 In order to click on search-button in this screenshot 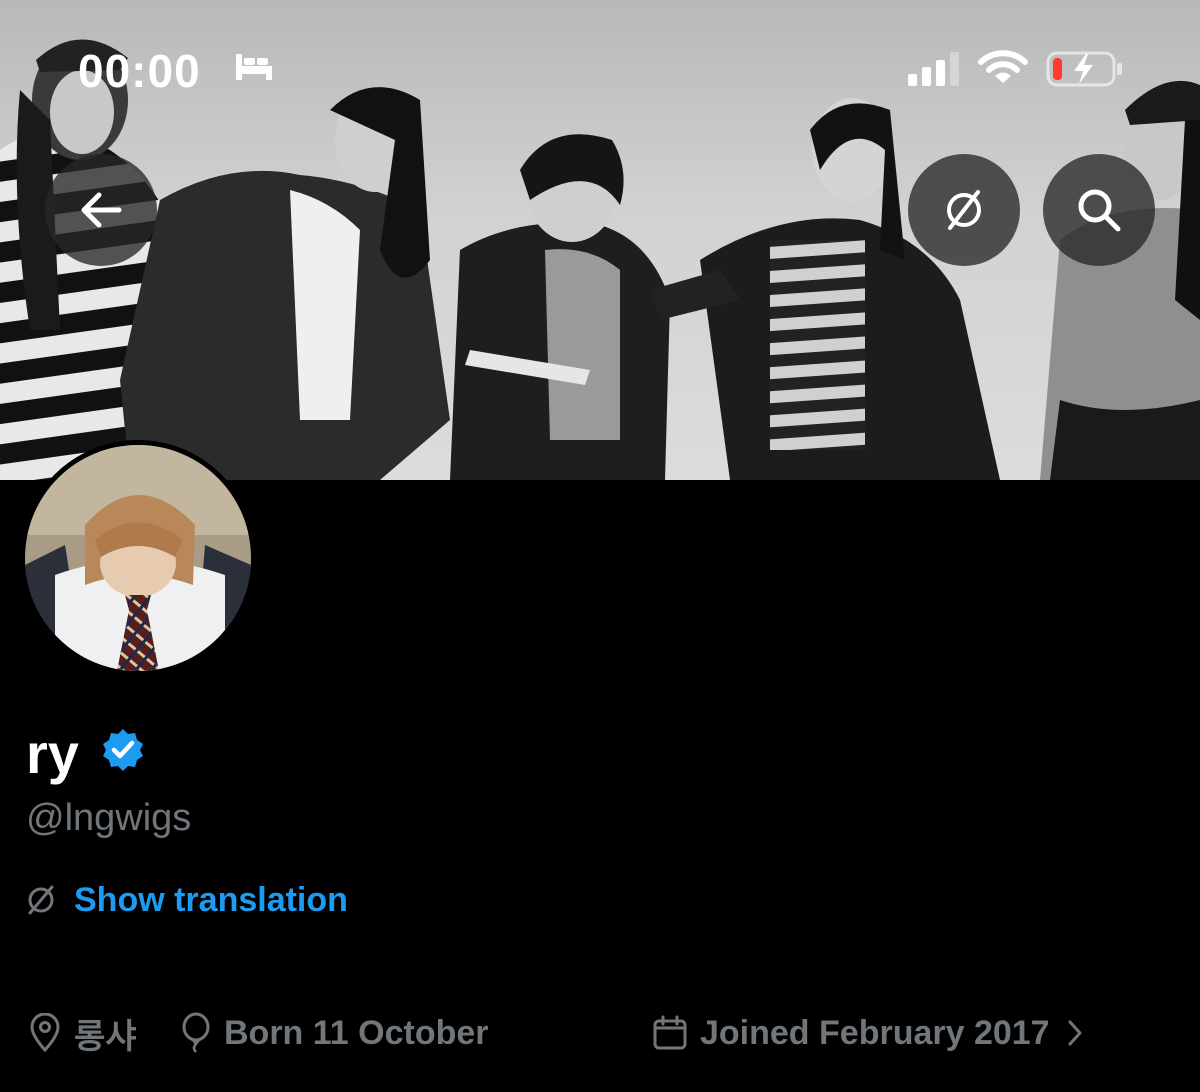, I will do `click(1099, 210)`.